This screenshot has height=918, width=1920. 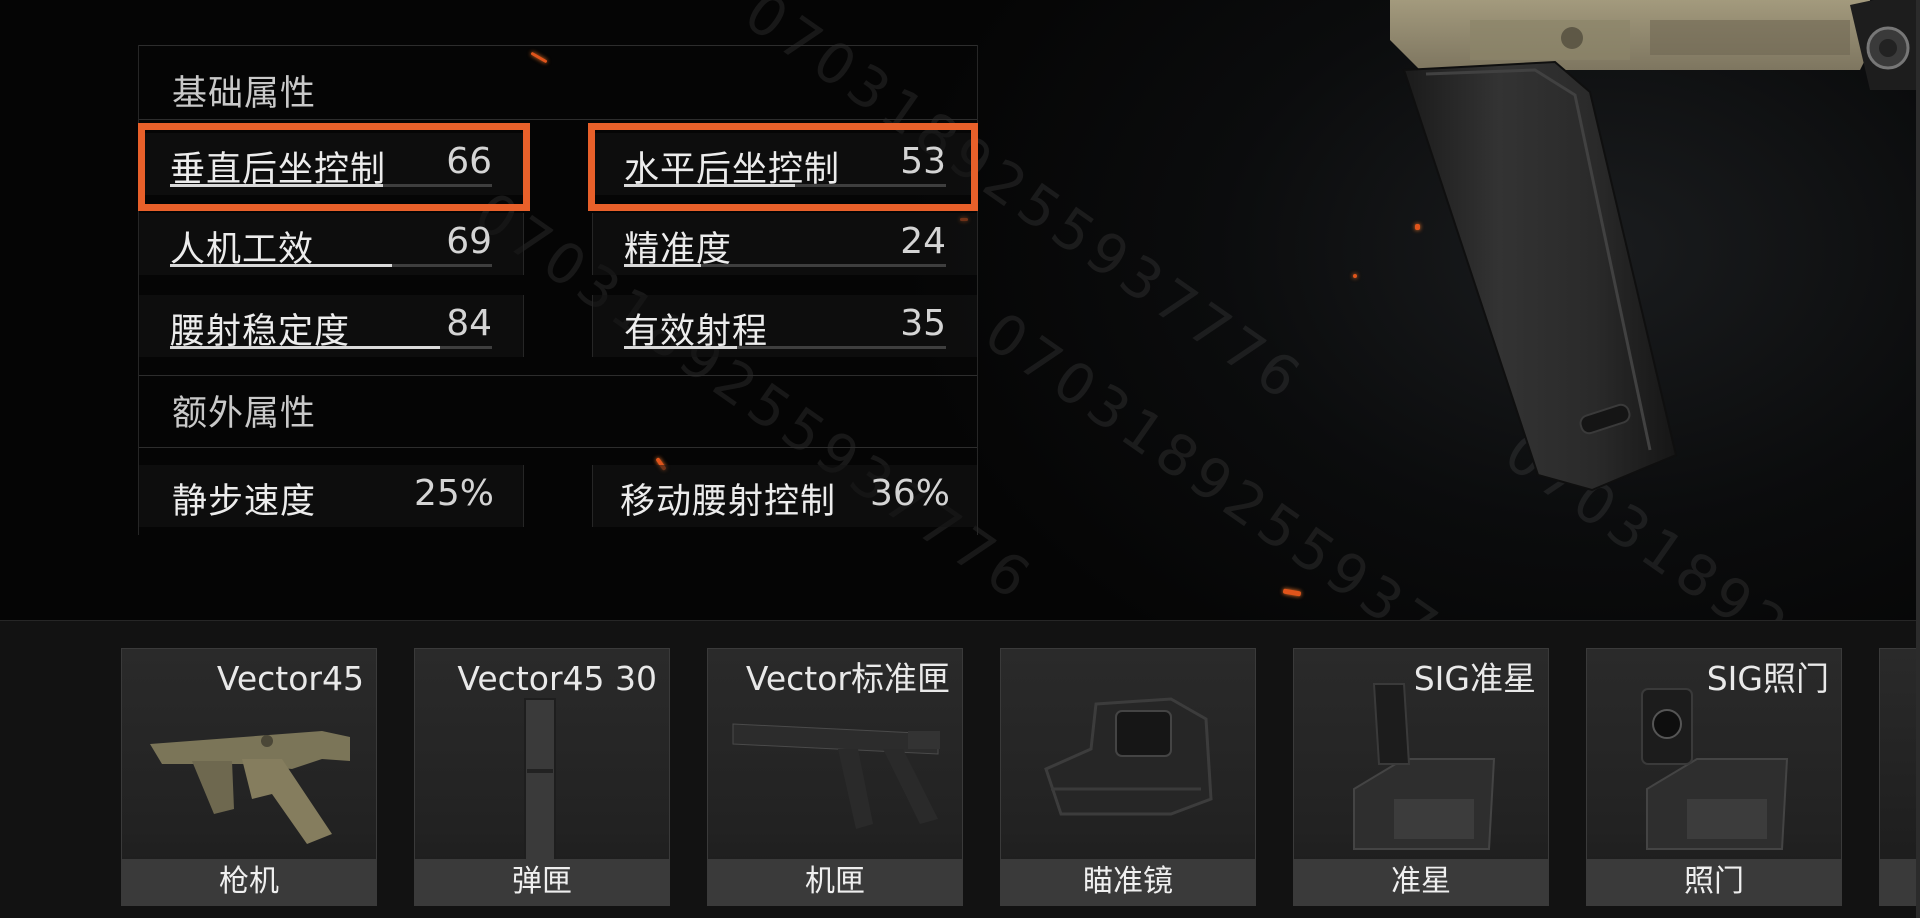 What do you see at coordinates (1421, 777) in the screenshot?
I see `attachment-slot-front-sight: SIG准星 准星` at bounding box center [1421, 777].